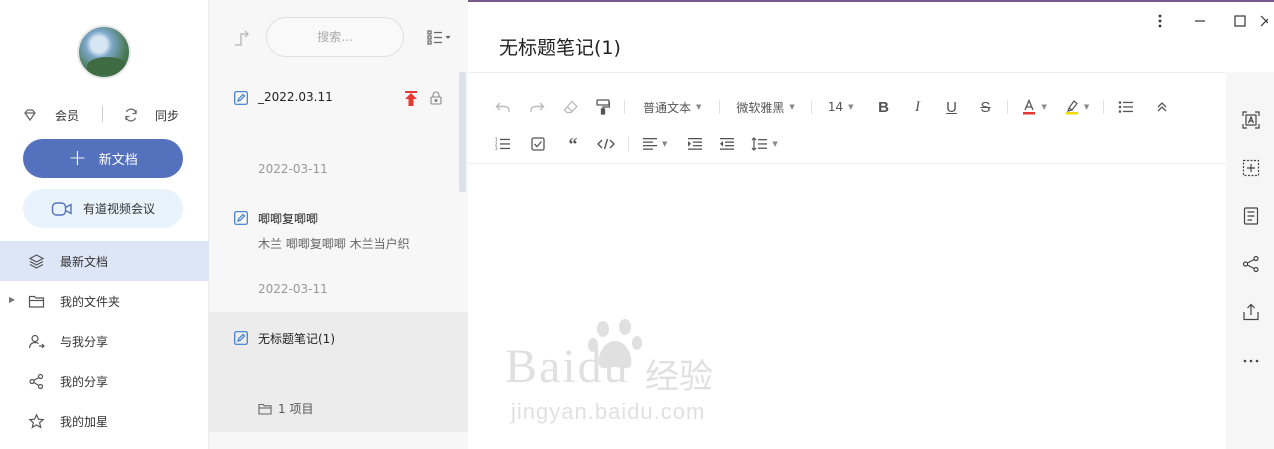 The image size is (1274, 449). I want to click on sidebar-item-recent: 最新文档, so click(104, 261).